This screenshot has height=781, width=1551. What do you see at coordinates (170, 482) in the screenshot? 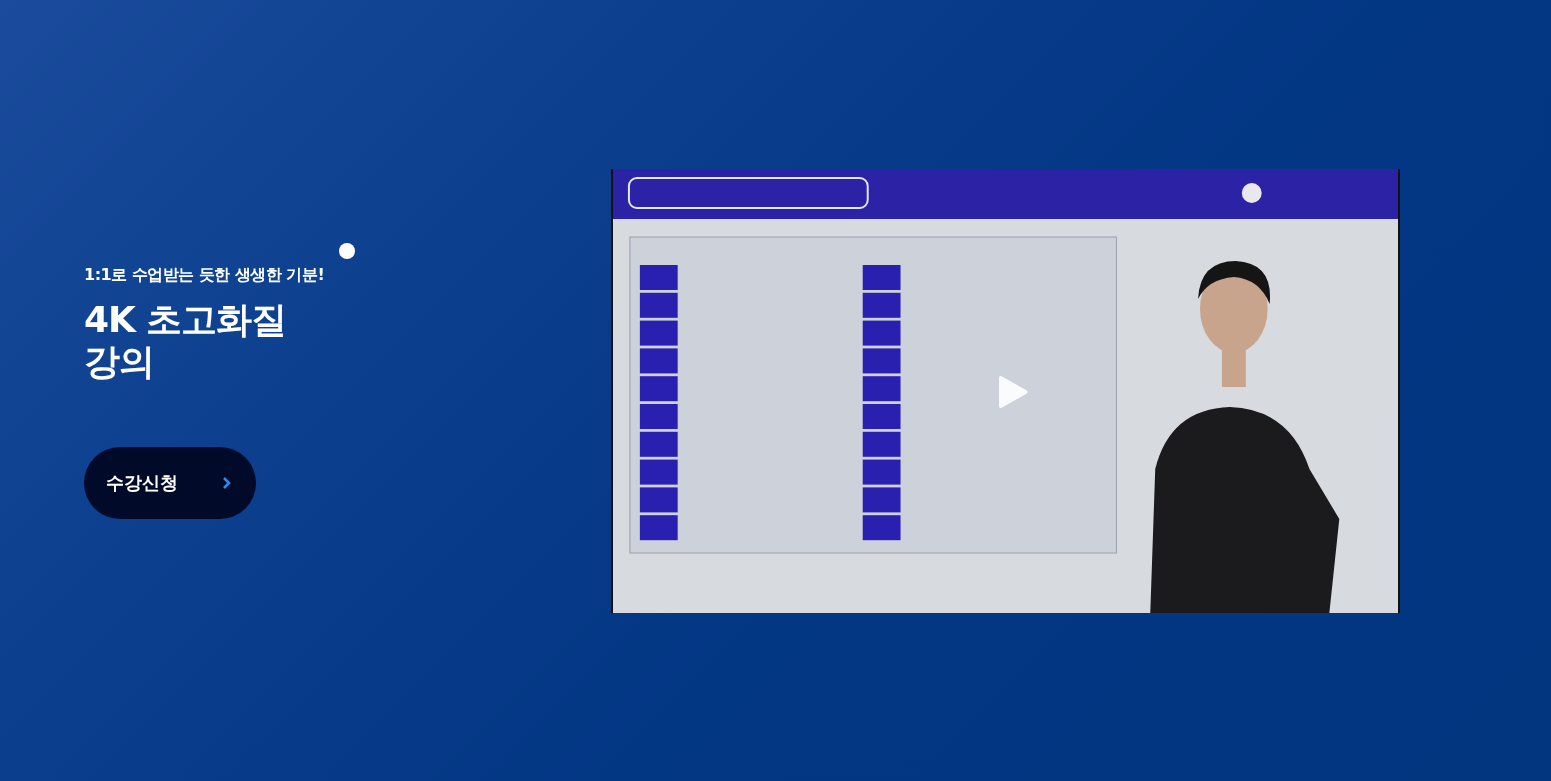
I see `enroll-button: 수강신청` at bounding box center [170, 482].